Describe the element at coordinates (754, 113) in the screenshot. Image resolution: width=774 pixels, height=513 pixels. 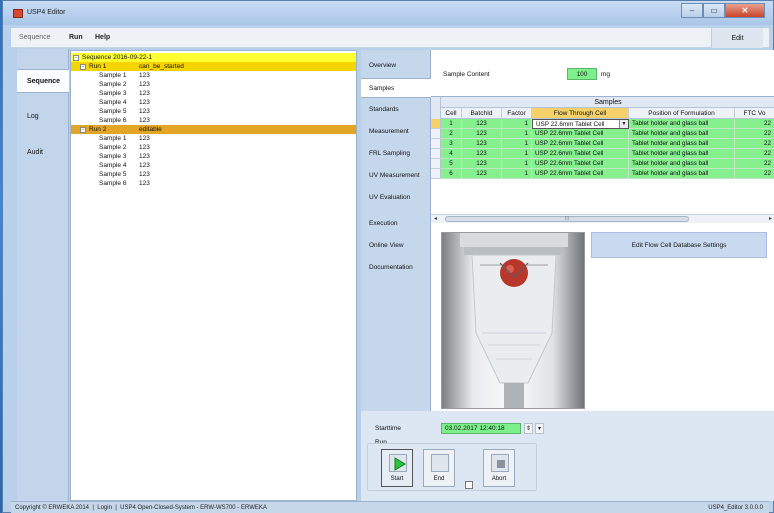
I see `column-header: FTC Vo` at that location.